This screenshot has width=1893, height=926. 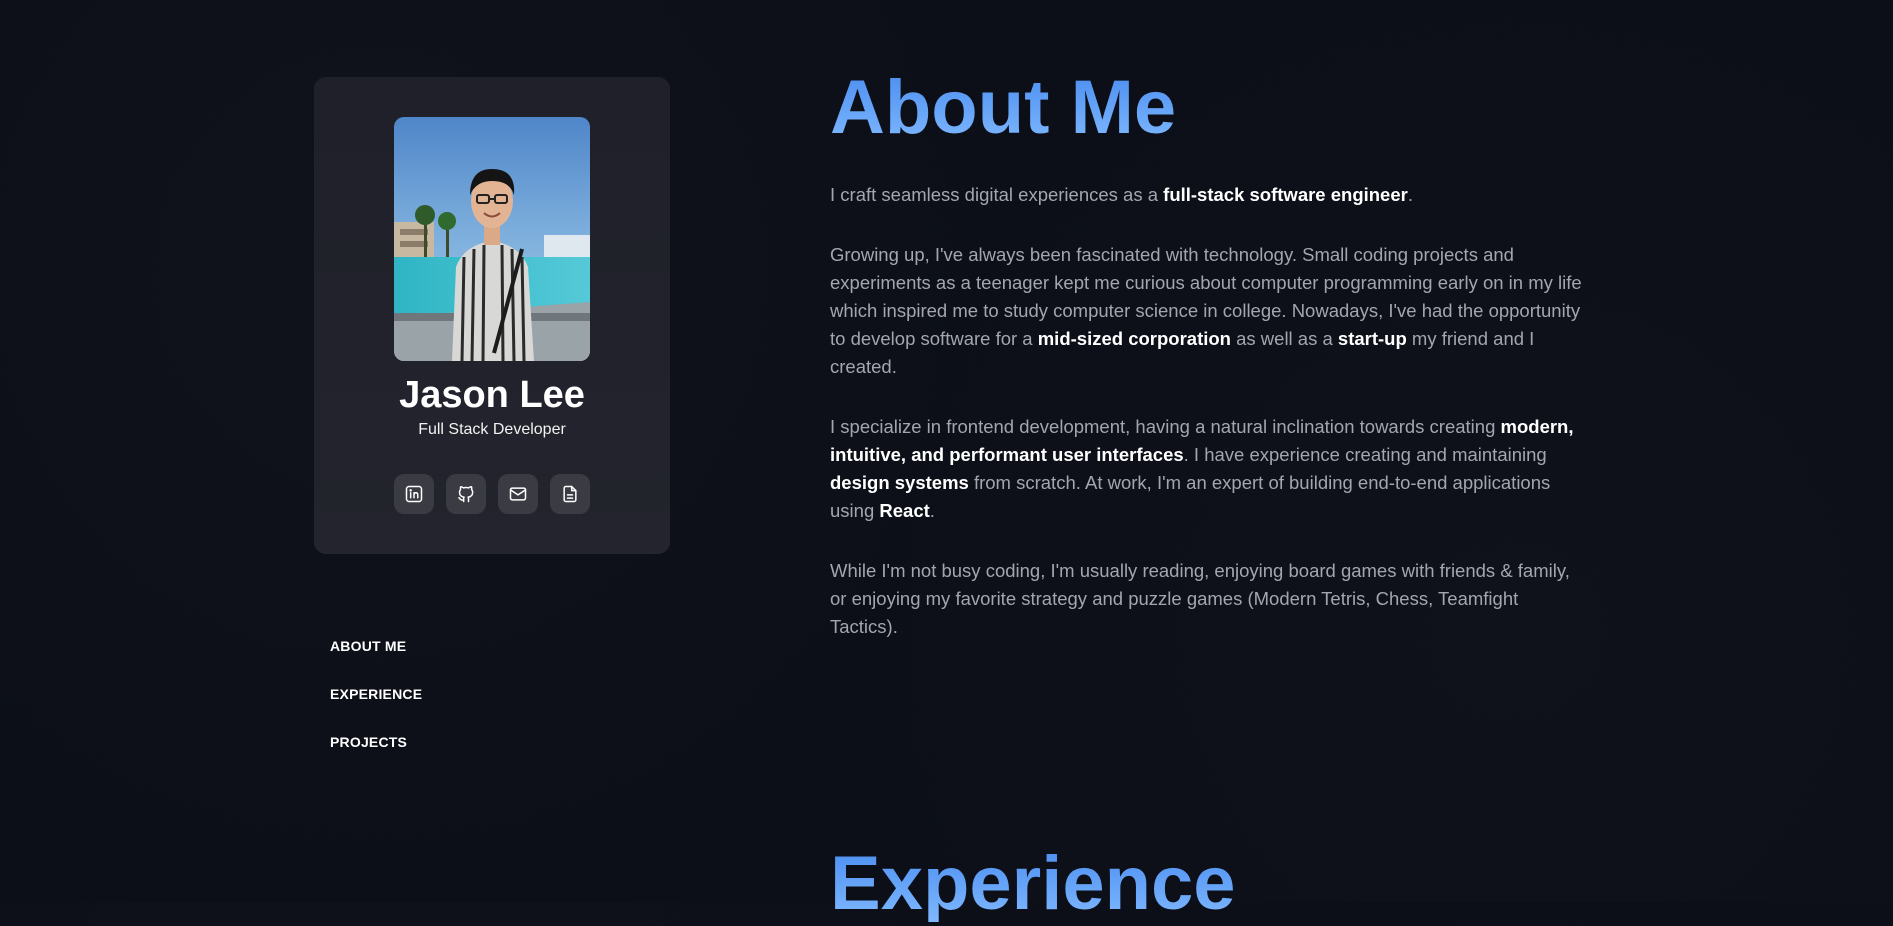 What do you see at coordinates (492, 429) in the screenshot?
I see `profile-role: Full Stack Developer` at bounding box center [492, 429].